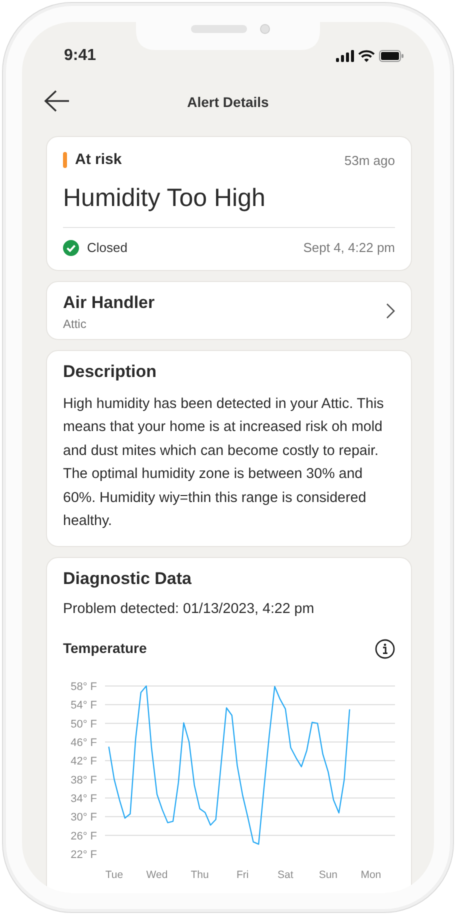 The width and height of the screenshot is (456, 915). What do you see at coordinates (228, 102) in the screenshot?
I see `page-title: Alert Details` at bounding box center [228, 102].